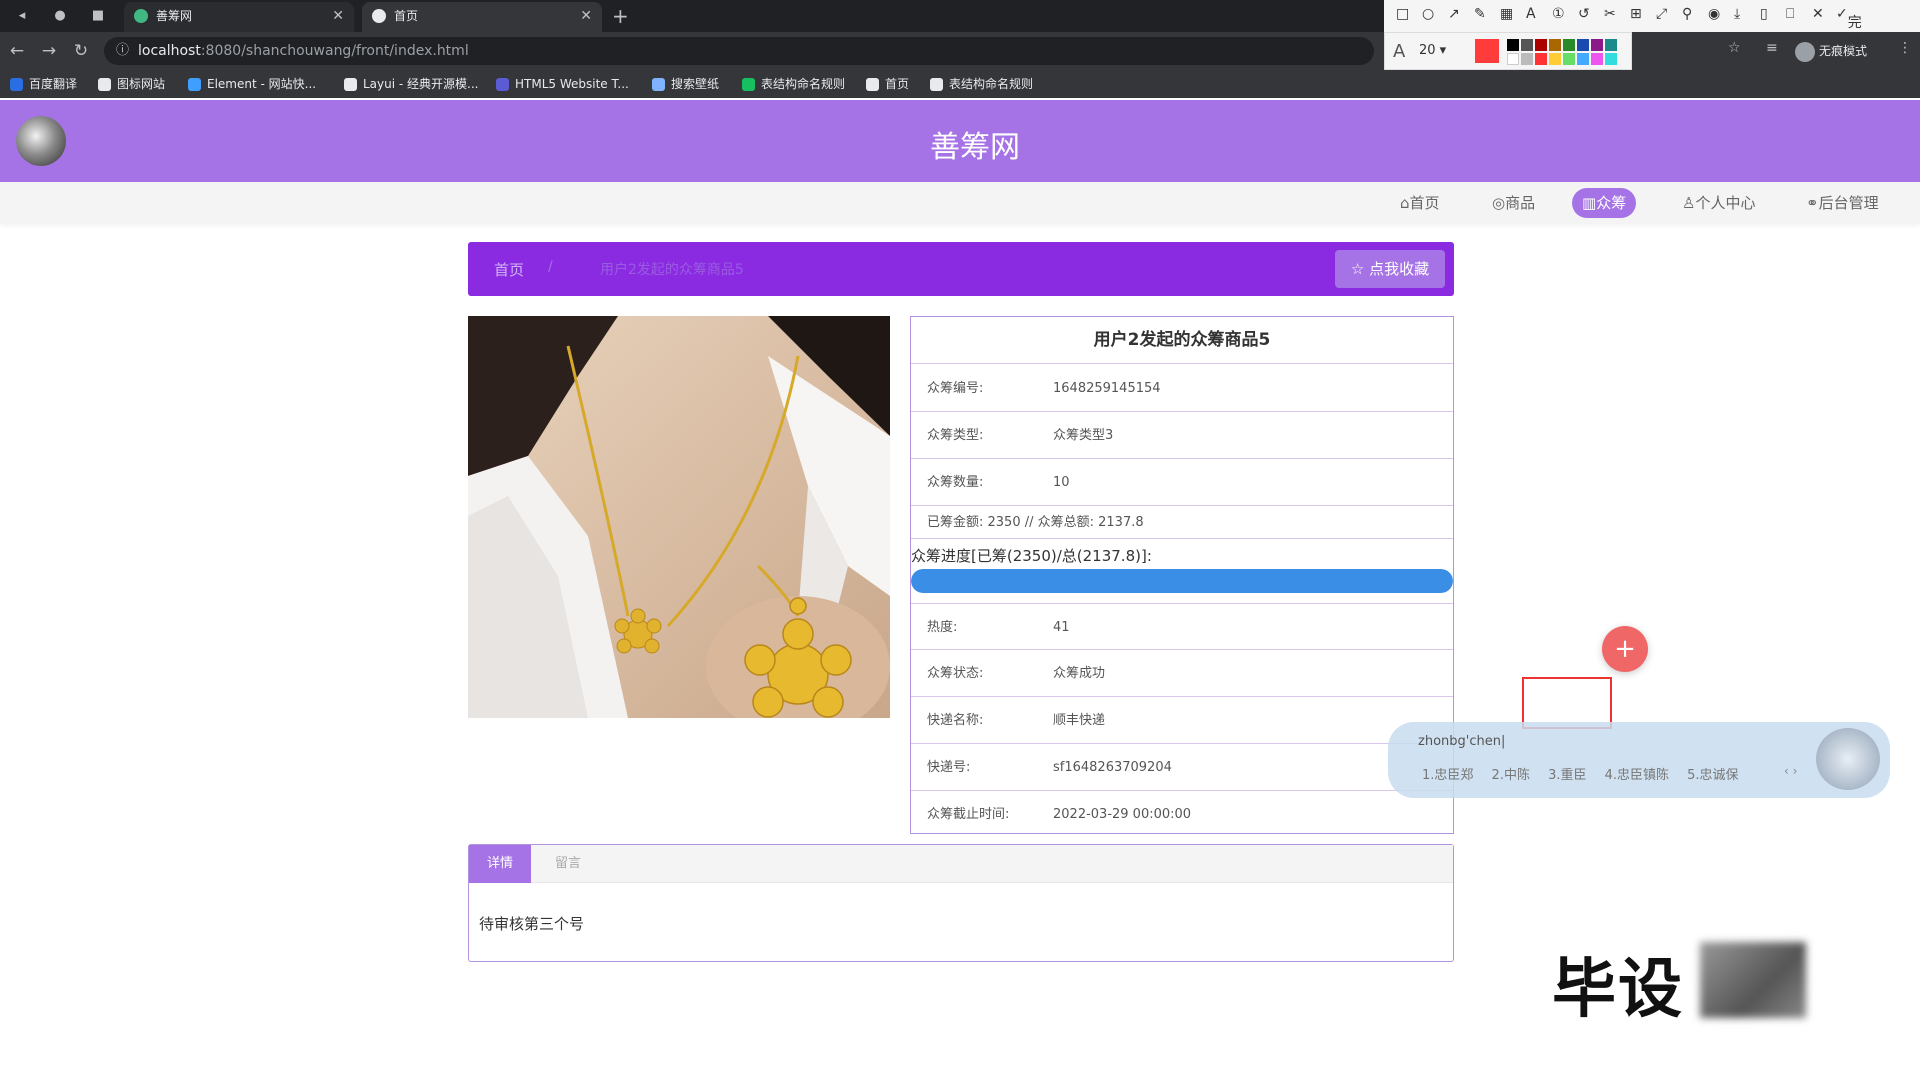 This screenshot has width=1920, height=1080. What do you see at coordinates (131, 84) in the screenshot?
I see `bookmark-item: 图标网站` at bounding box center [131, 84].